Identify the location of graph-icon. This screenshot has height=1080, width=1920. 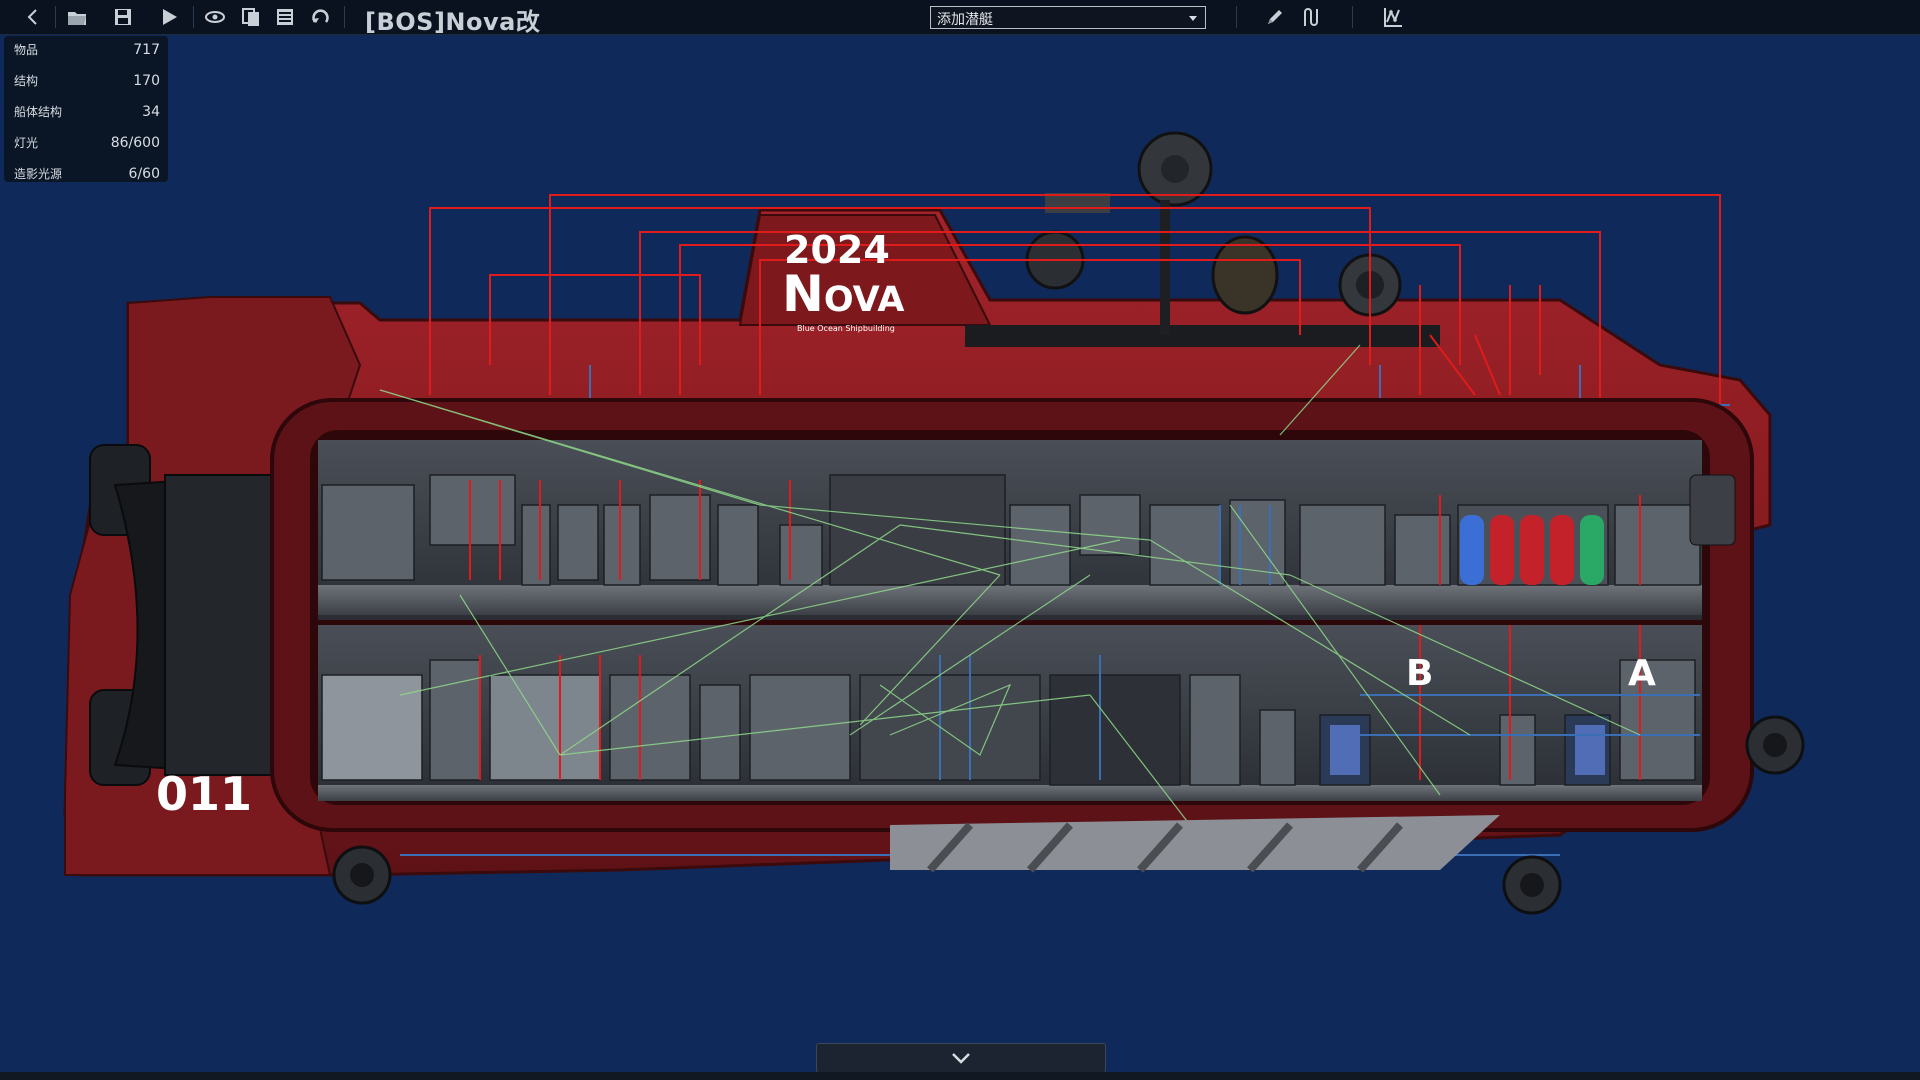
(1393, 17).